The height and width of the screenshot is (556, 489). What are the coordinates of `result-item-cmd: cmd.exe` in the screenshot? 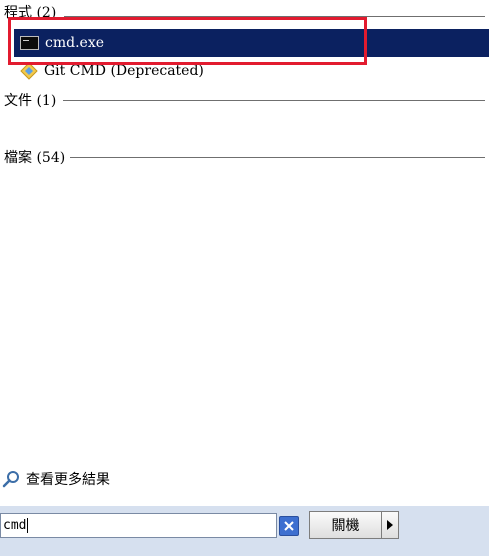 It's located at (251, 43).